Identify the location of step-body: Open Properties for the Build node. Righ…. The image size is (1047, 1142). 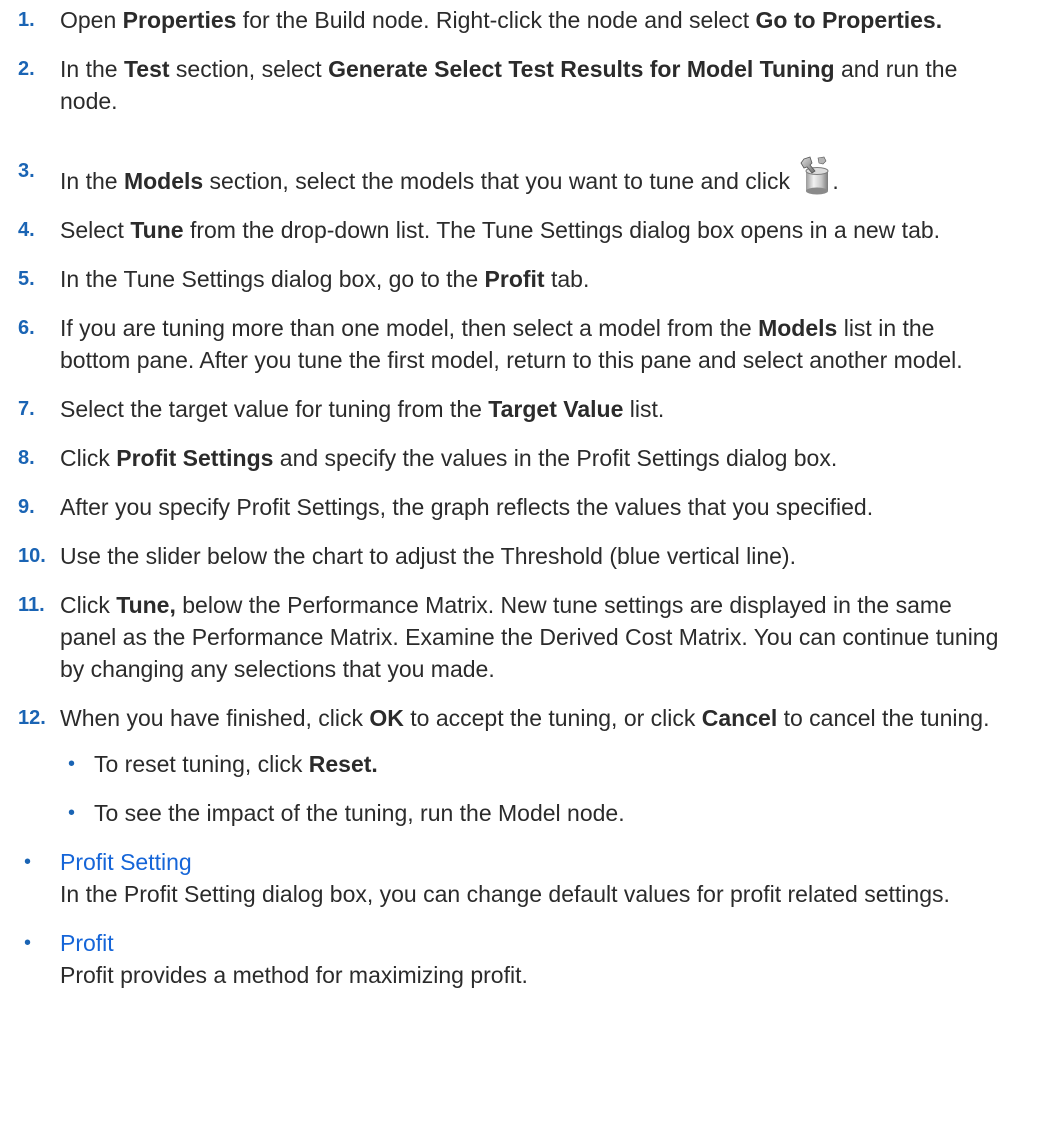
(501, 20).